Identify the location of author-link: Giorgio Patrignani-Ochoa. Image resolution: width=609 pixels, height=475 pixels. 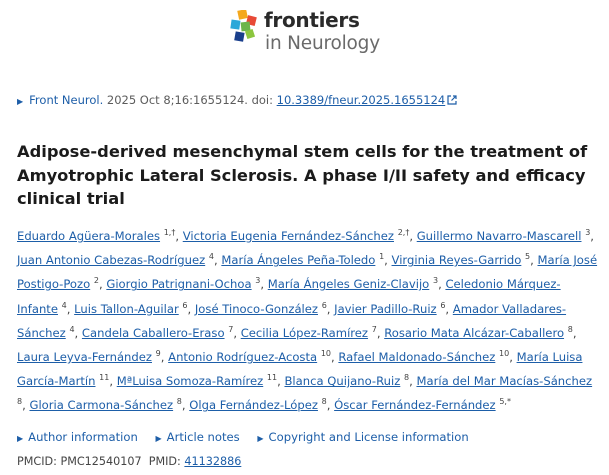
(178, 284).